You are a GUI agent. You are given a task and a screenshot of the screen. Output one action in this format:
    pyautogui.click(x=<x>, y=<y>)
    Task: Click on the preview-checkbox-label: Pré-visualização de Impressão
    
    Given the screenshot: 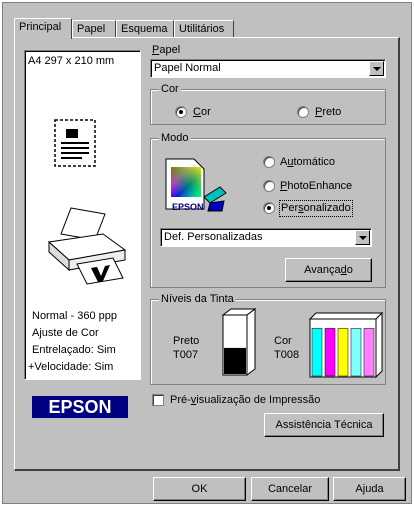 What is the action you would take?
    pyautogui.click(x=245, y=400)
    